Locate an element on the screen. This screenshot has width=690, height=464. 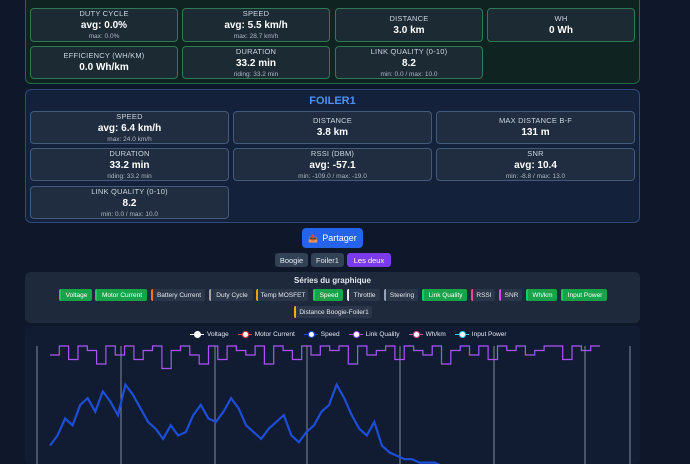
stat-value: 3.8 km is located at coordinates (332, 132).